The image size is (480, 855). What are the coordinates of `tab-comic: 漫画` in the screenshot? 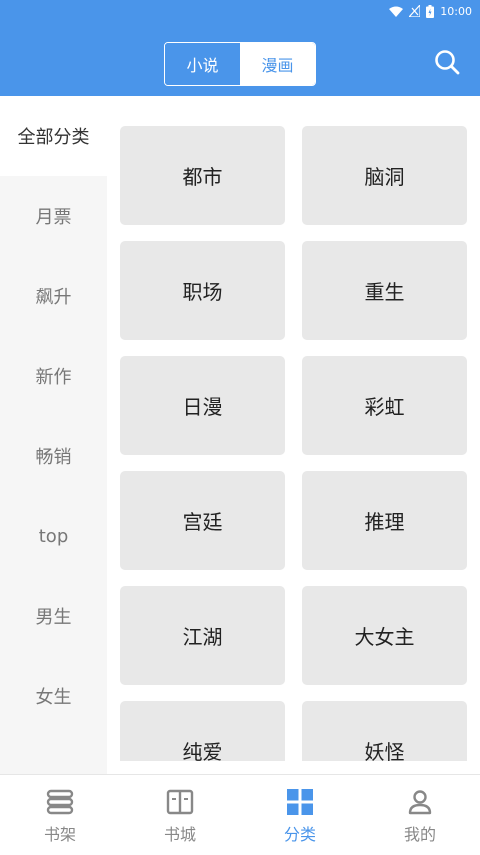 It's located at (277, 64).